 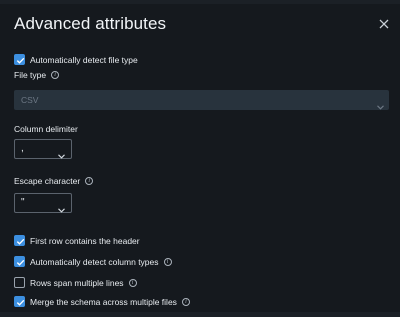 I want to click on file-type-select: CSV, so click(x=201, y=100).